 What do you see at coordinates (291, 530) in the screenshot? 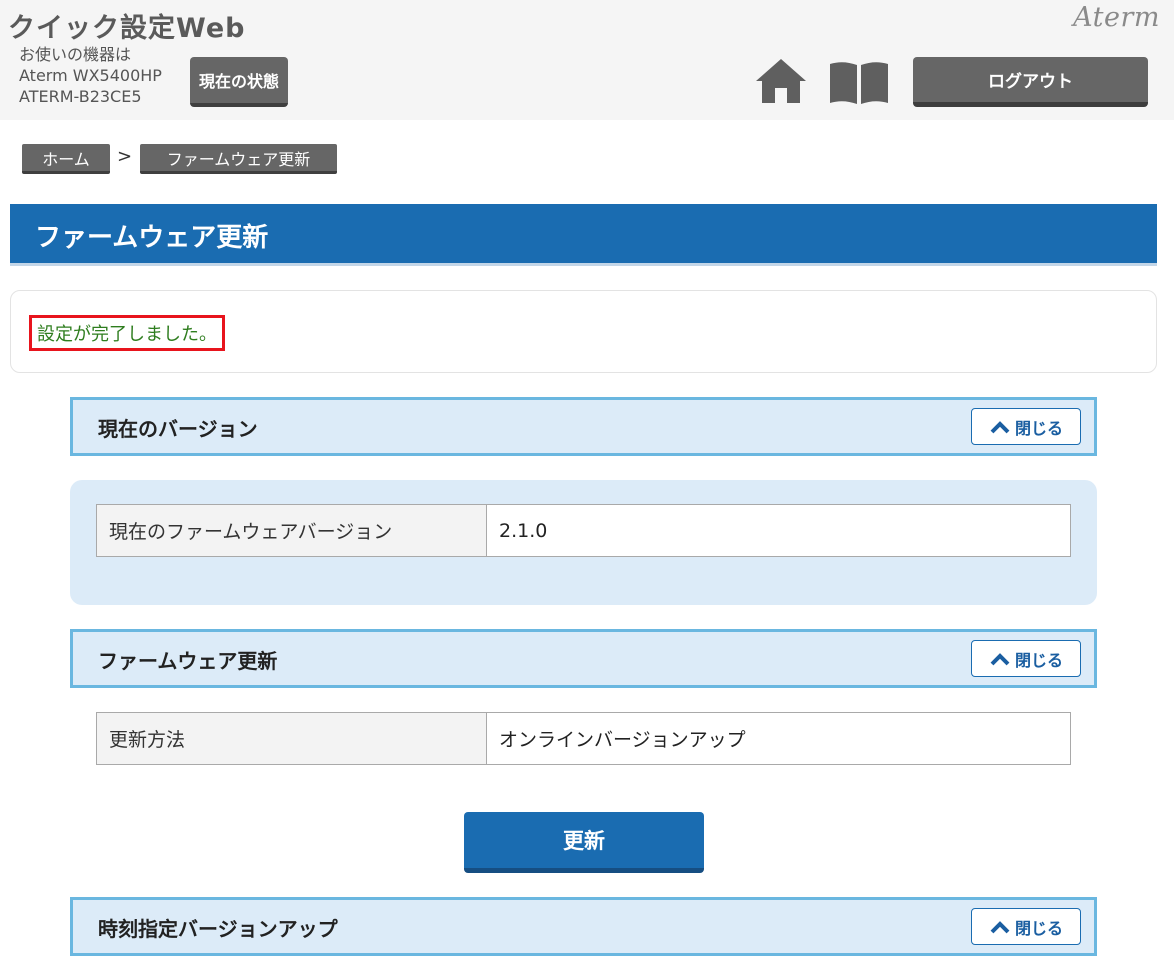
I see `field-label: 現在のファームウェアバージョン` at bounding box center [291, 530].